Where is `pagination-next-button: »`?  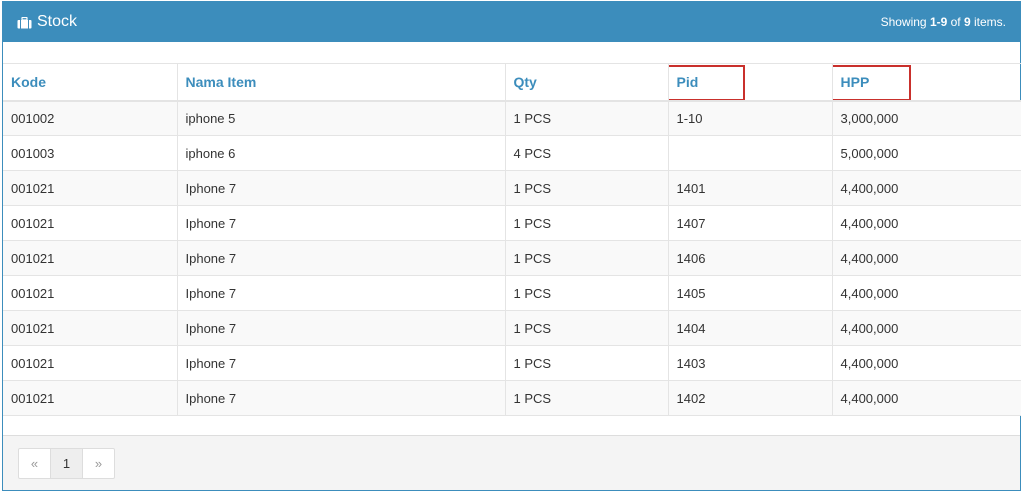 pagination-next-button: » is located at coordinates (98, 463).